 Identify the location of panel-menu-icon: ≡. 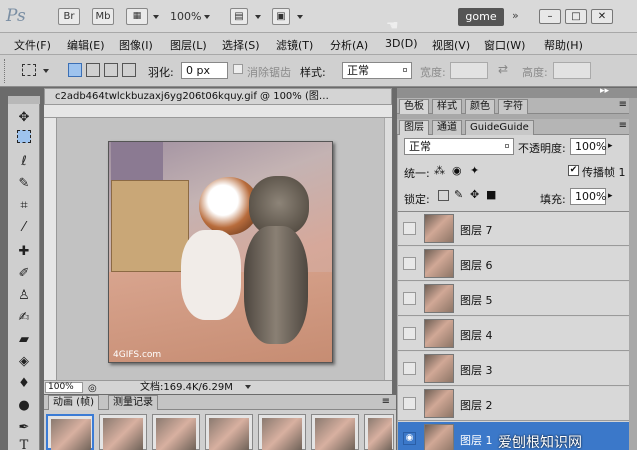
(386, 402).